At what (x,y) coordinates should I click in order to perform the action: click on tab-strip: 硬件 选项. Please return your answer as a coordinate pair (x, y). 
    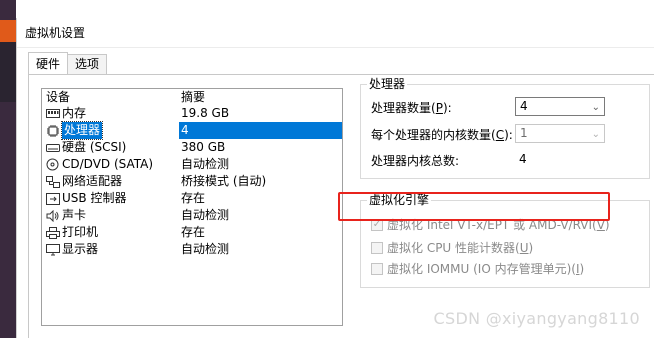
    Looking at the image, I should click on (68, 63).